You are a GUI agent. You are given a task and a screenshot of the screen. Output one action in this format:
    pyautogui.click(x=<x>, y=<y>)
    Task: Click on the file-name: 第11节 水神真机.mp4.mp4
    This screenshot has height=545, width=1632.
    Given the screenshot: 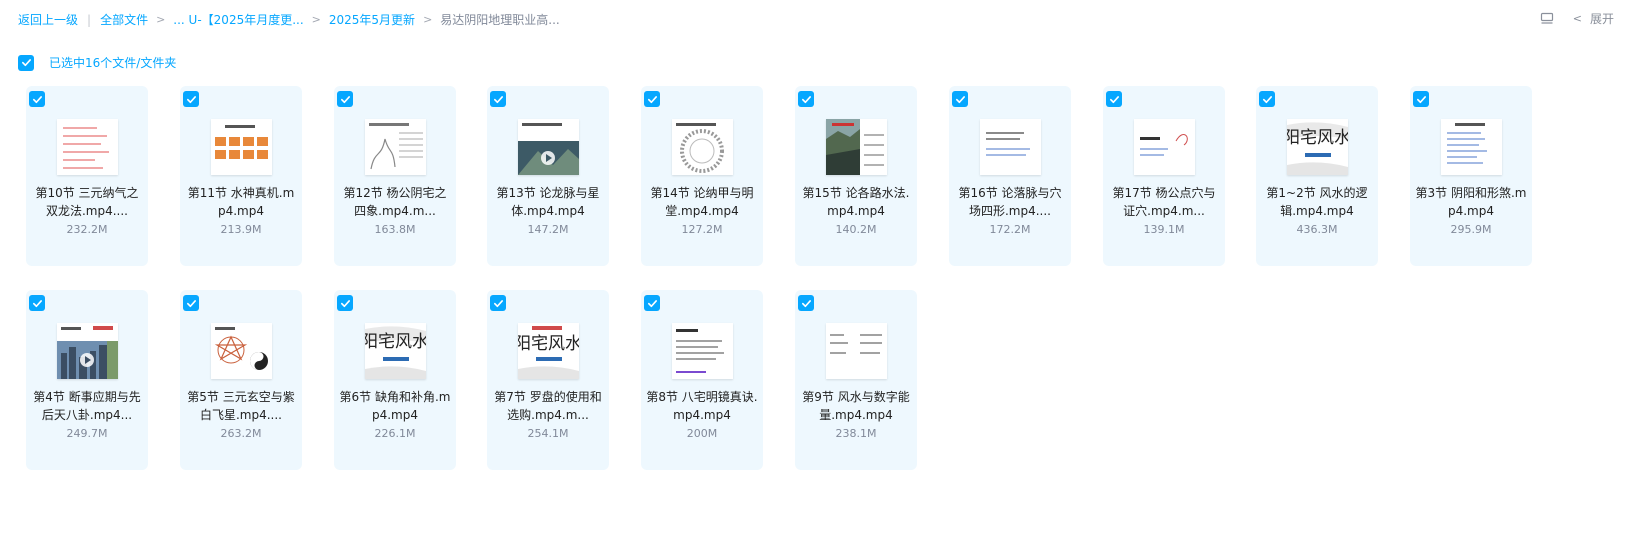 What is the action you would take?
    pyautogui.click(x=241, y=202)
    